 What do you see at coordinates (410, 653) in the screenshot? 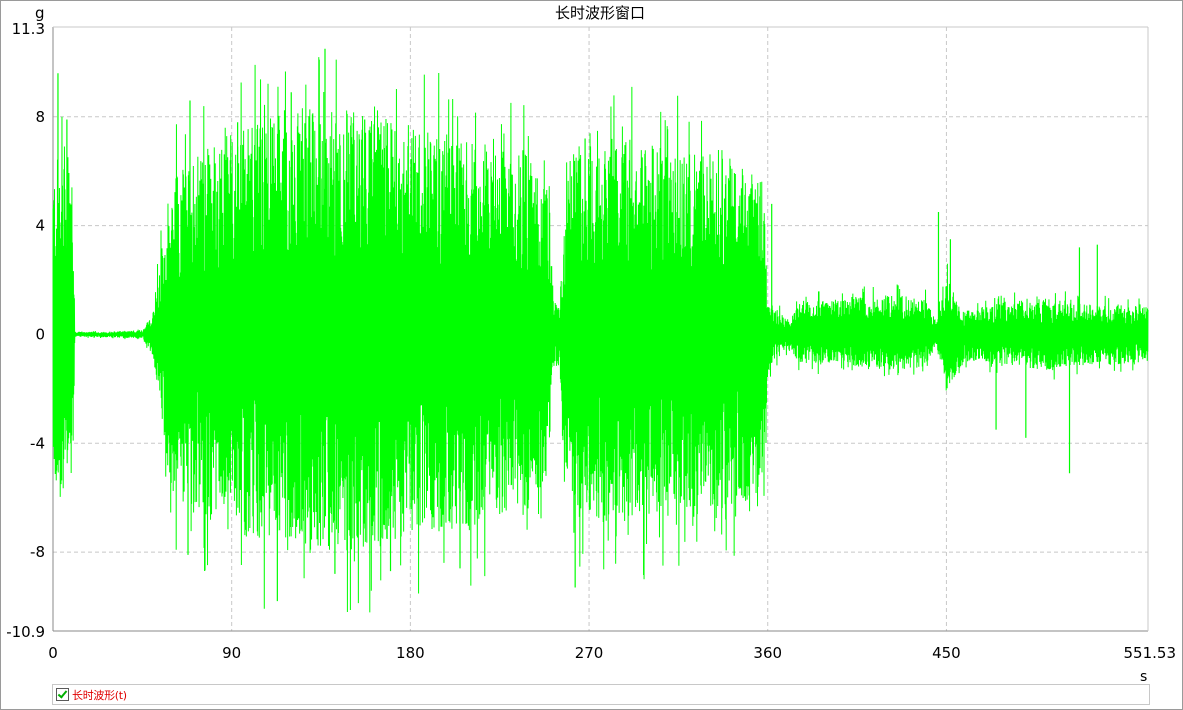
I see `x-tick-label: 180` at bounding box center [410, 653].